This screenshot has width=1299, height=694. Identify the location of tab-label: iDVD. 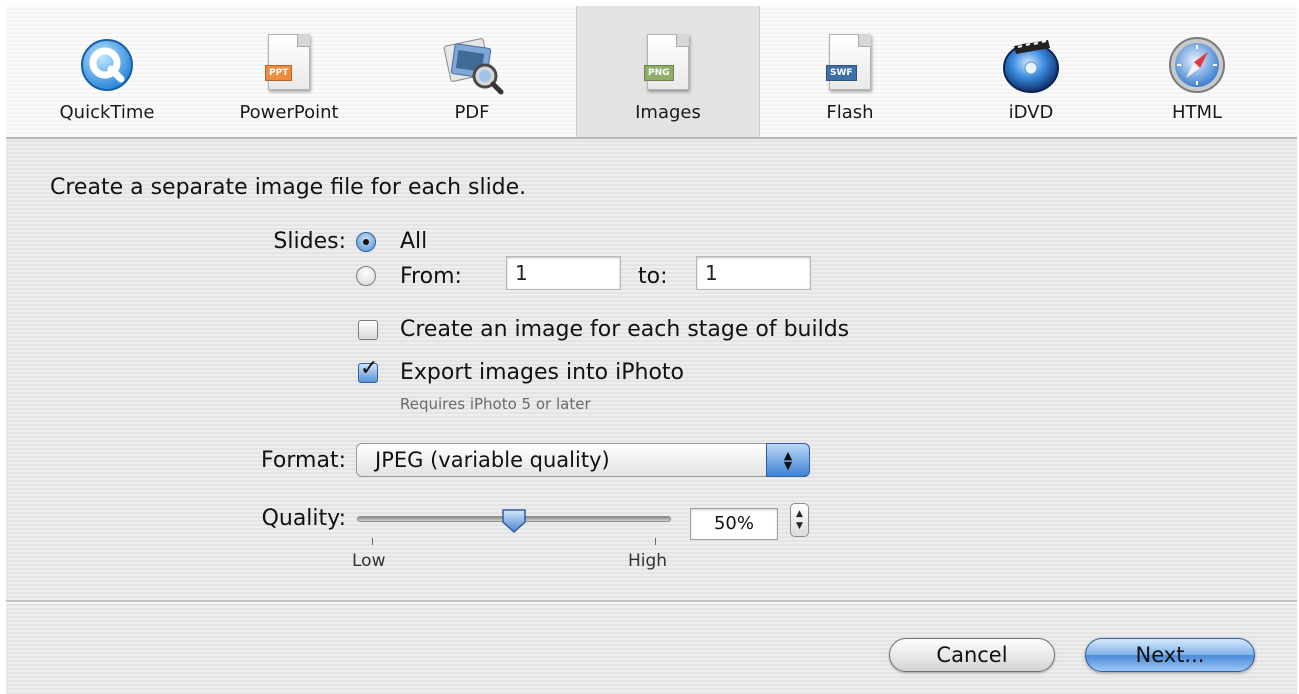
(1031, 112).